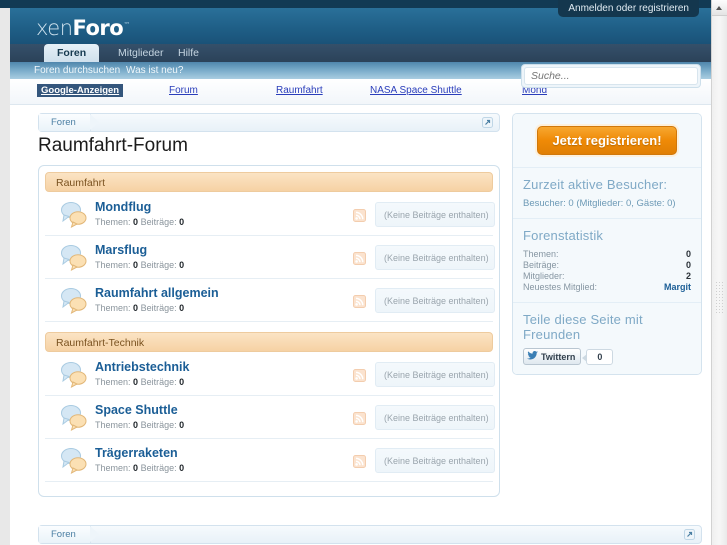  I want to click on forum-node-title-link: Mondflug, so click(139, 207).